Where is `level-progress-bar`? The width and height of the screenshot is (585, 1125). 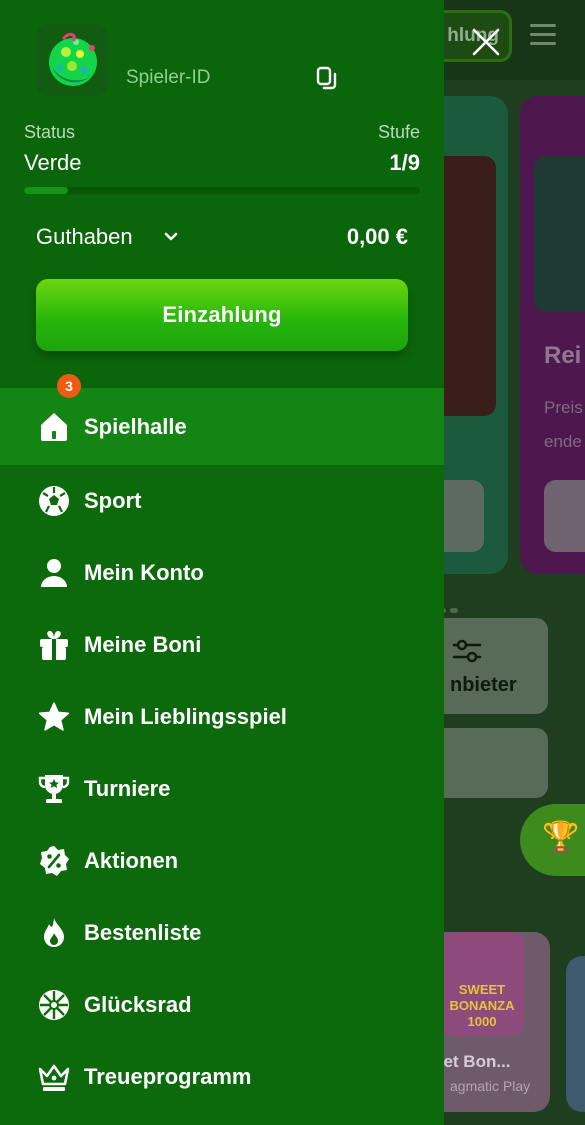
level-progress-bar is located at coordinates (222, 190).